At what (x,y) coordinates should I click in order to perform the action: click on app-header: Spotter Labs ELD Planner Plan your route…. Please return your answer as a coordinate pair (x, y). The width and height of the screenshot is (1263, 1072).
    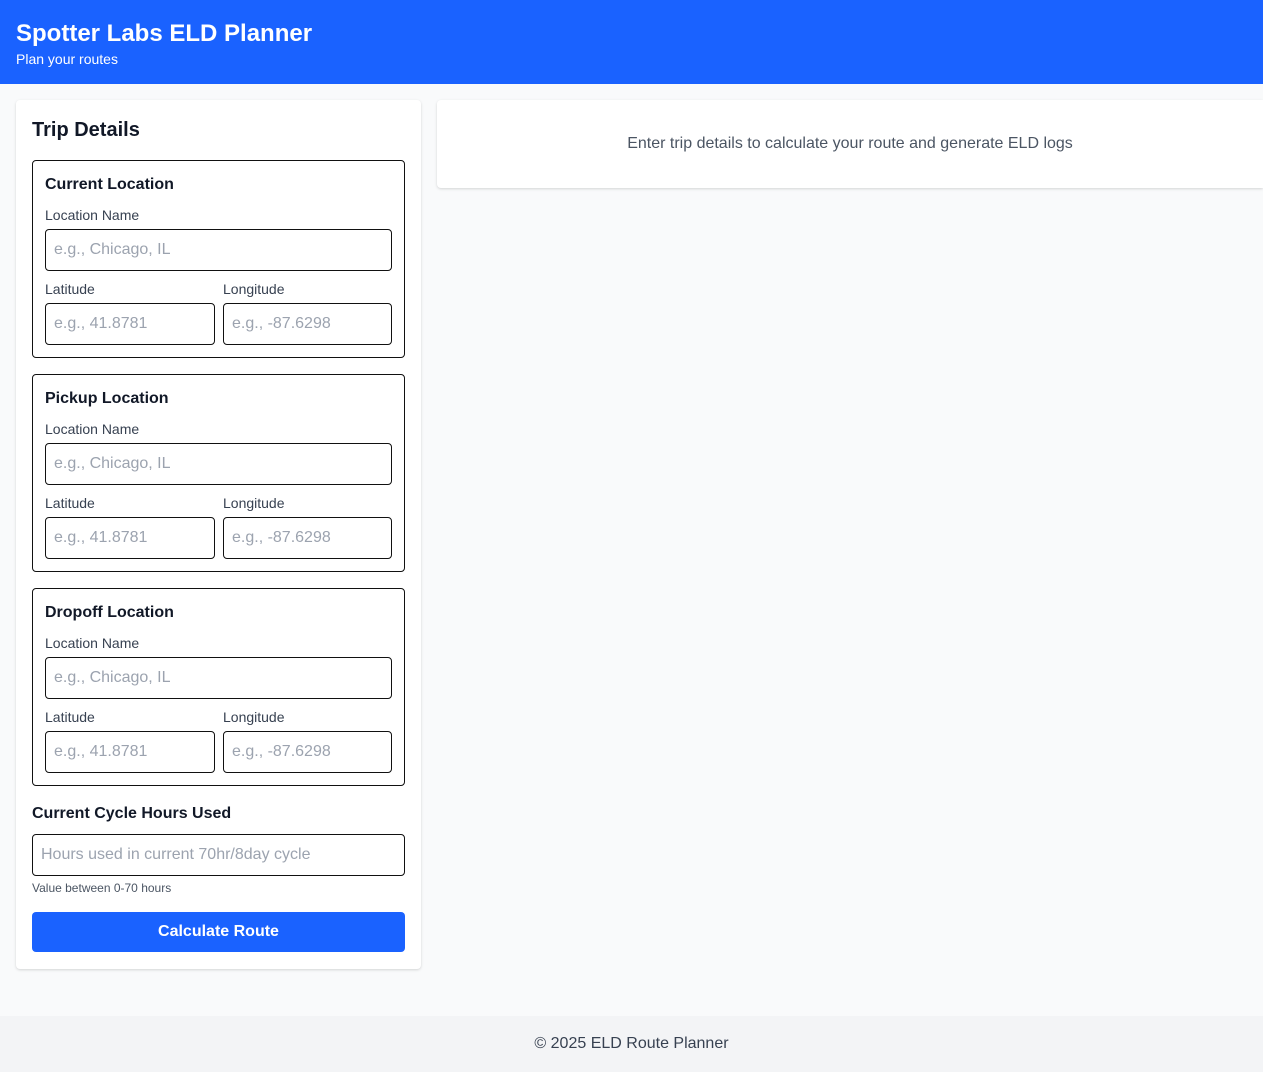
    Looking at the image, I should click on (631, 42).